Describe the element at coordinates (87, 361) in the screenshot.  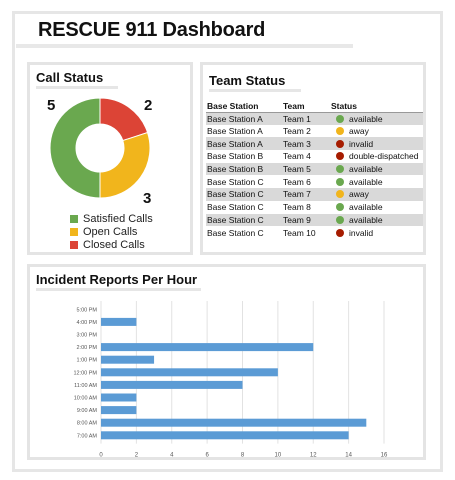
I see `y-tick-label: 1:00 PM` at that location.